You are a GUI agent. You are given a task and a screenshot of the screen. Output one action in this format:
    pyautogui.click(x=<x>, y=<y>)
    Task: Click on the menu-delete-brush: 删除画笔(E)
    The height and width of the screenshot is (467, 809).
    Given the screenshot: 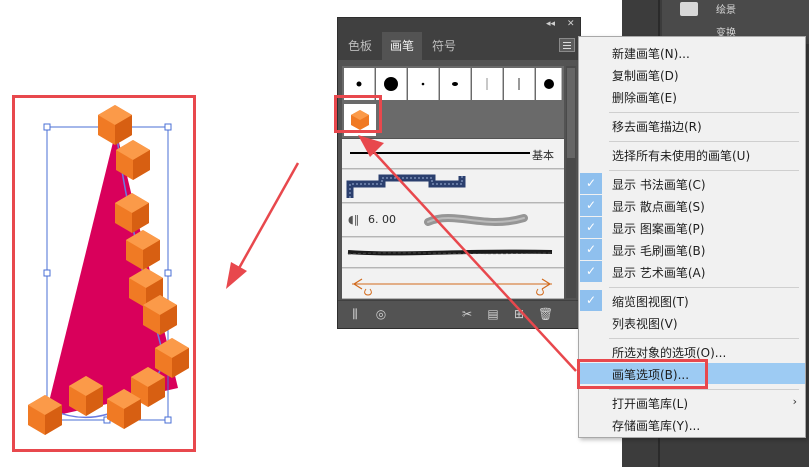 What is the action you would take?
    pyautogui.click(x=692, y=96)
    